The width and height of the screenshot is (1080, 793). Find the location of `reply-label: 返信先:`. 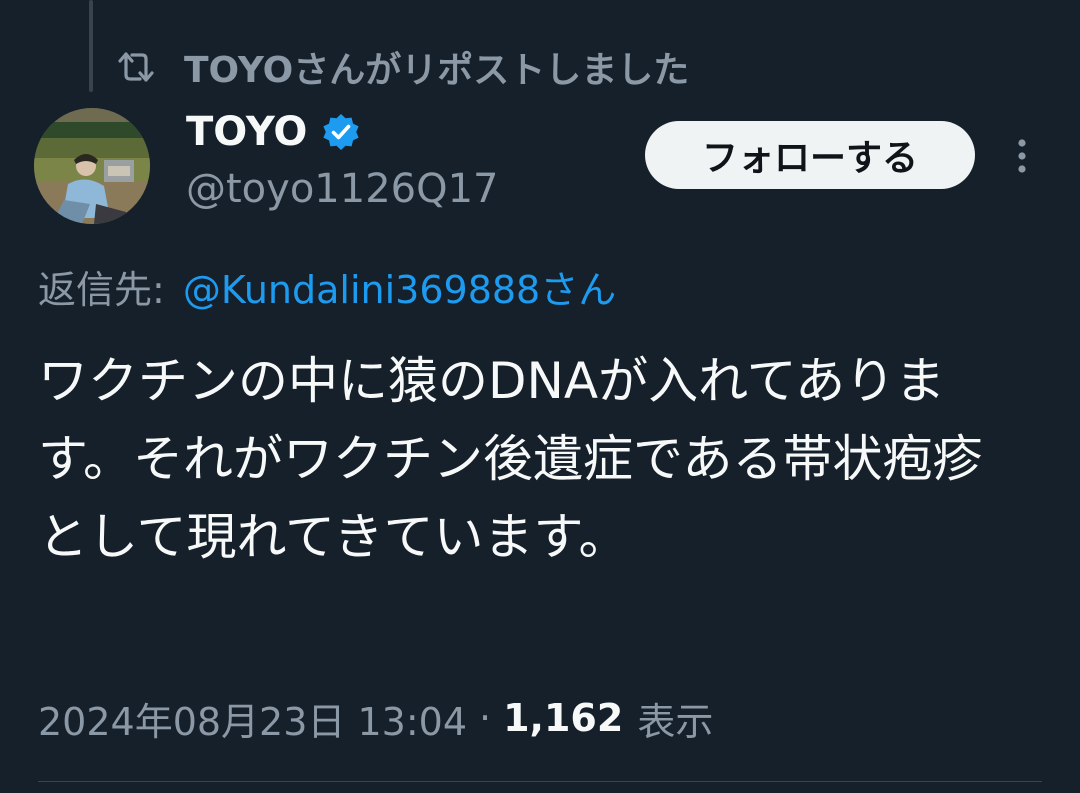

reply-label: 返信先: is located at coordinates (101, 289).